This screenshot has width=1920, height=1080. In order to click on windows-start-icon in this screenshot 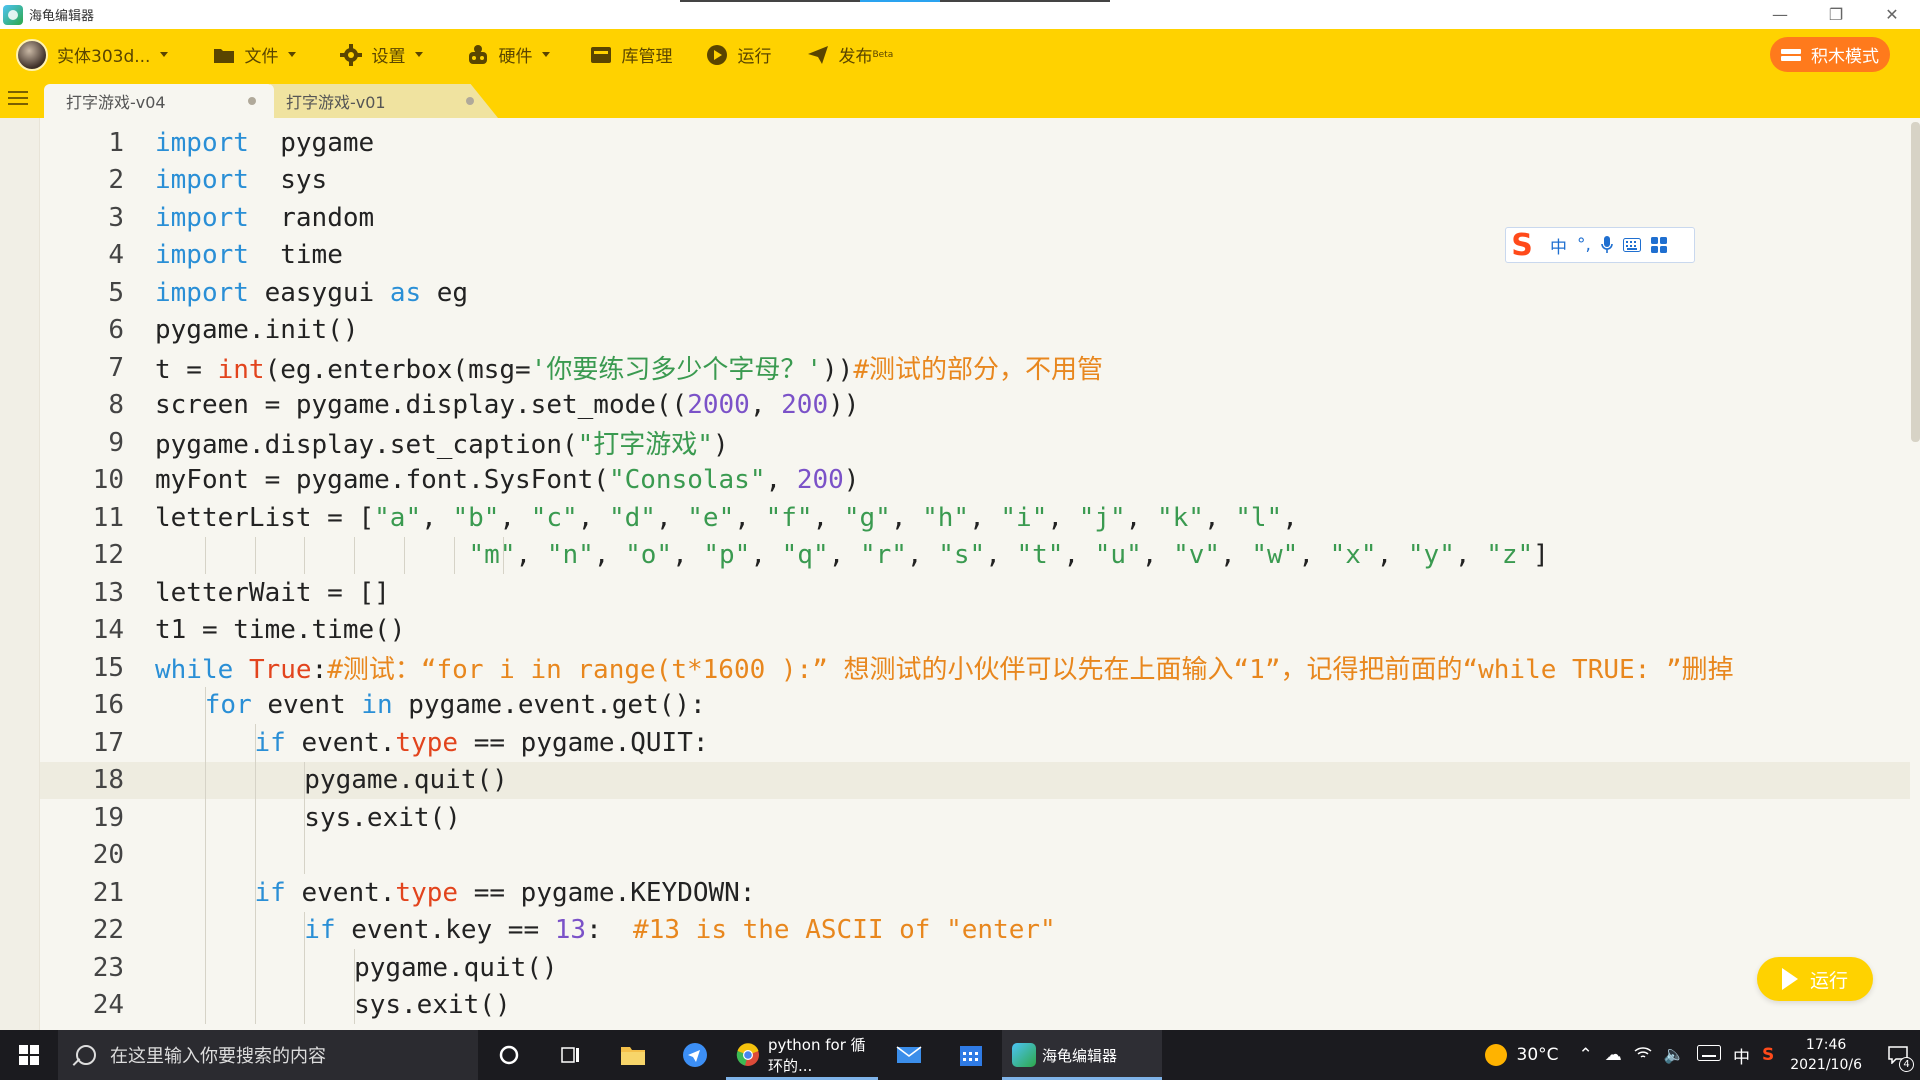, I will do `click(29, 1055)`.